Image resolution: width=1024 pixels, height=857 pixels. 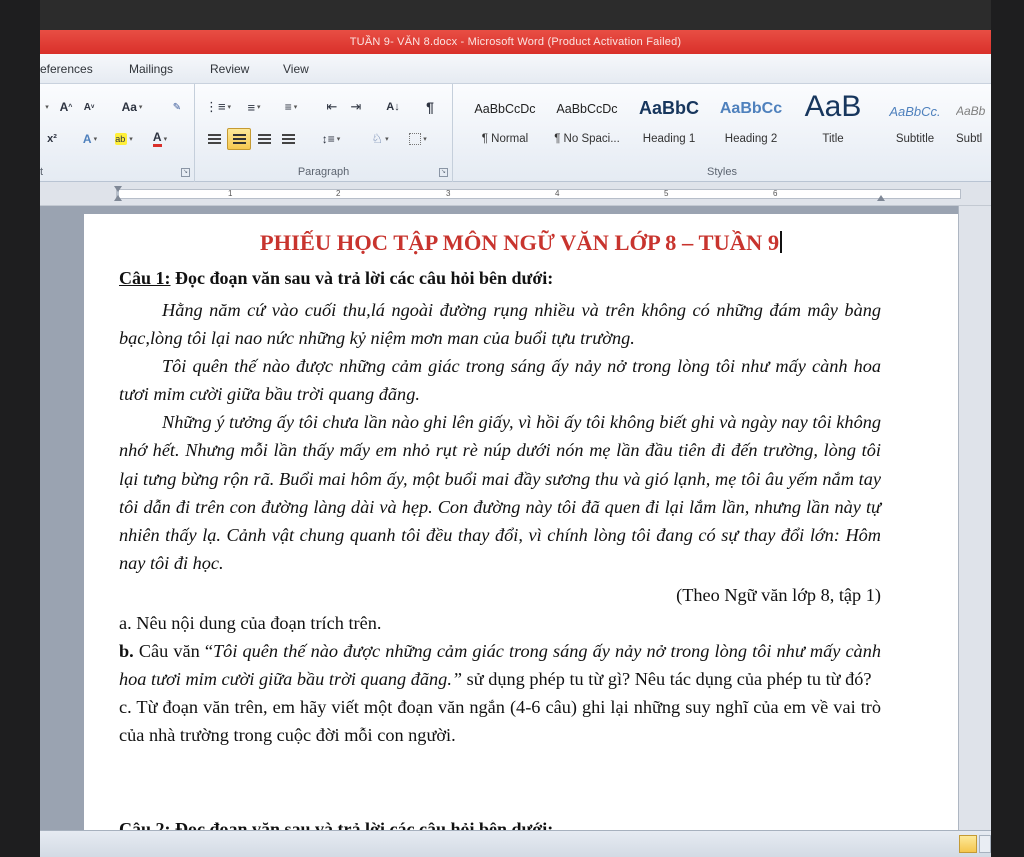 What do you see at coordinates (722, 172) in the screenshot?
I see `styles-group-label: Styles` at bounding box center [722, 172].